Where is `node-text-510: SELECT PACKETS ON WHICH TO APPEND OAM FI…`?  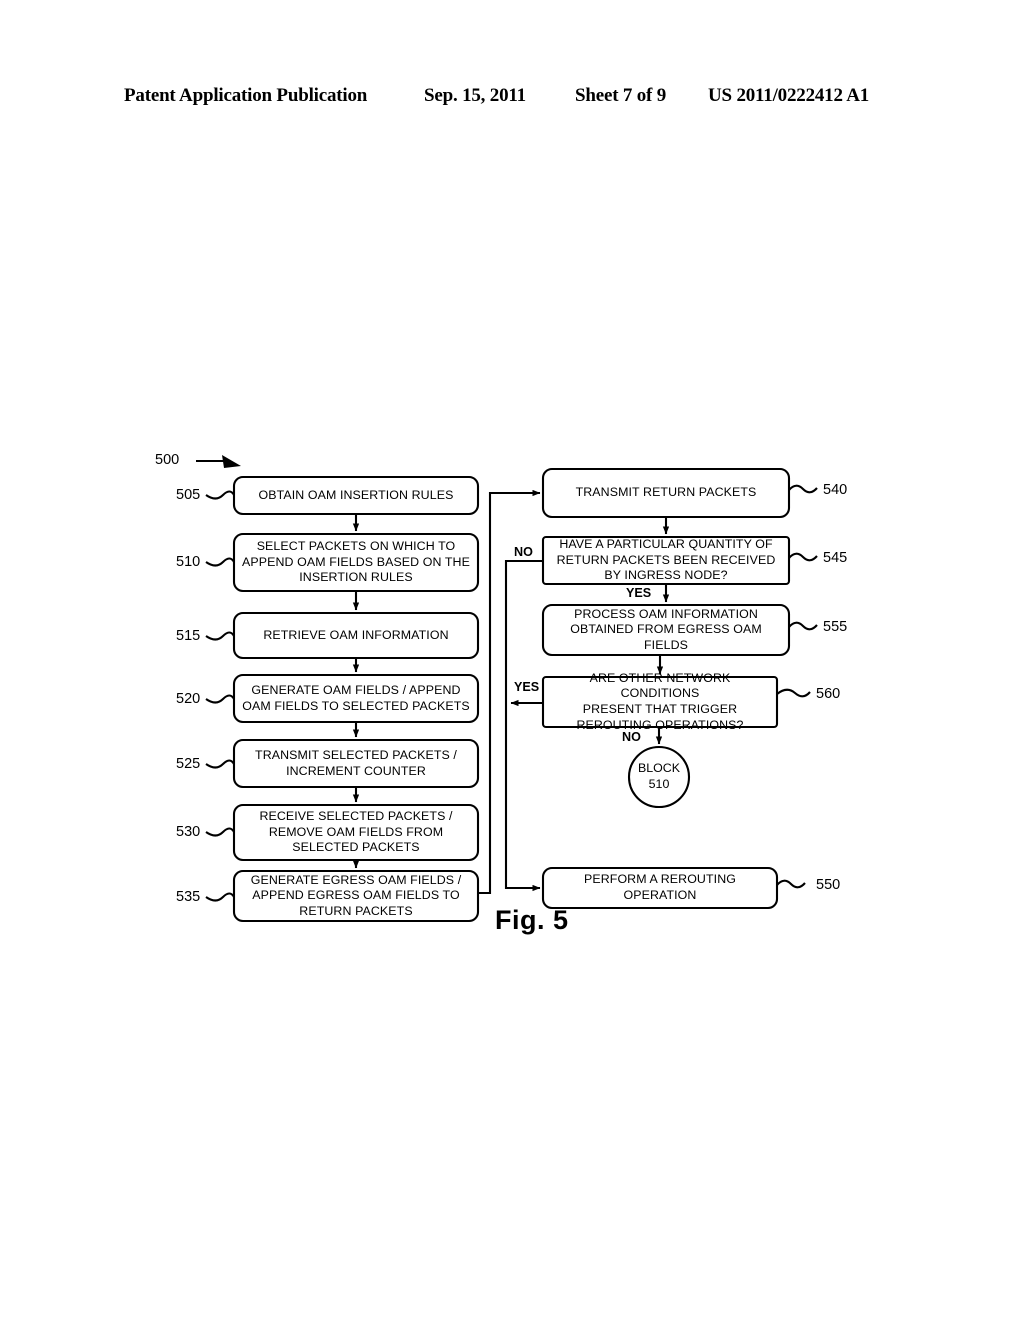 node-text-510: SELECT PACKETS ON WHICH TO APPEND OAM FI… is located at coordinates (356, 562).